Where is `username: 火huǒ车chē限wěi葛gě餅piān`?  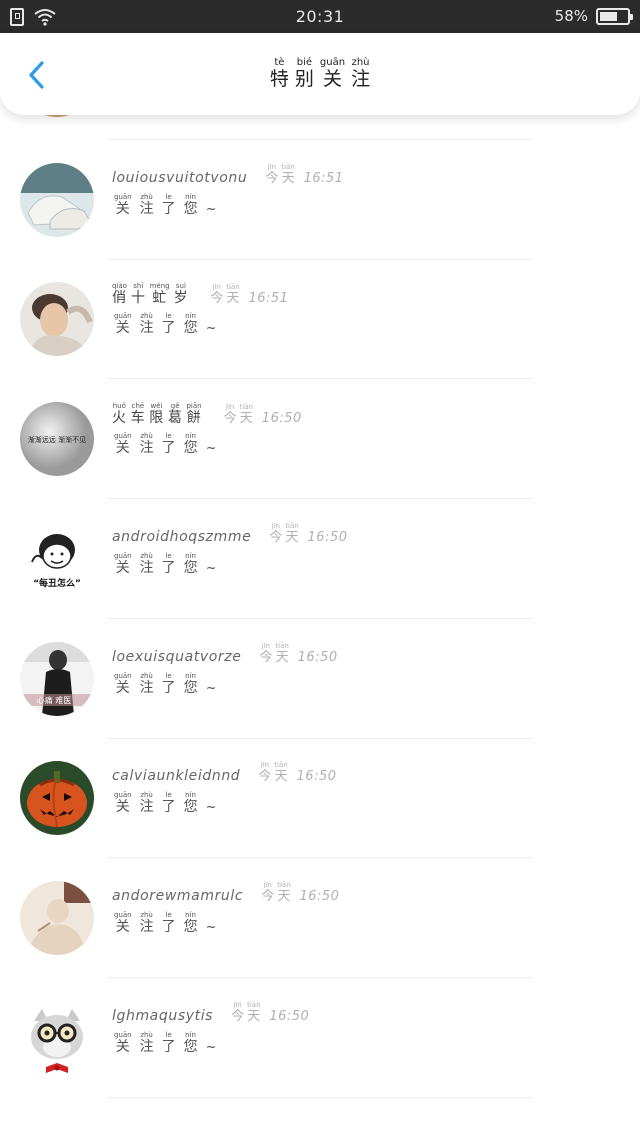 username: 火huǒ车chē限wěi葛gě餅piān is located at coordinates (159, 414).